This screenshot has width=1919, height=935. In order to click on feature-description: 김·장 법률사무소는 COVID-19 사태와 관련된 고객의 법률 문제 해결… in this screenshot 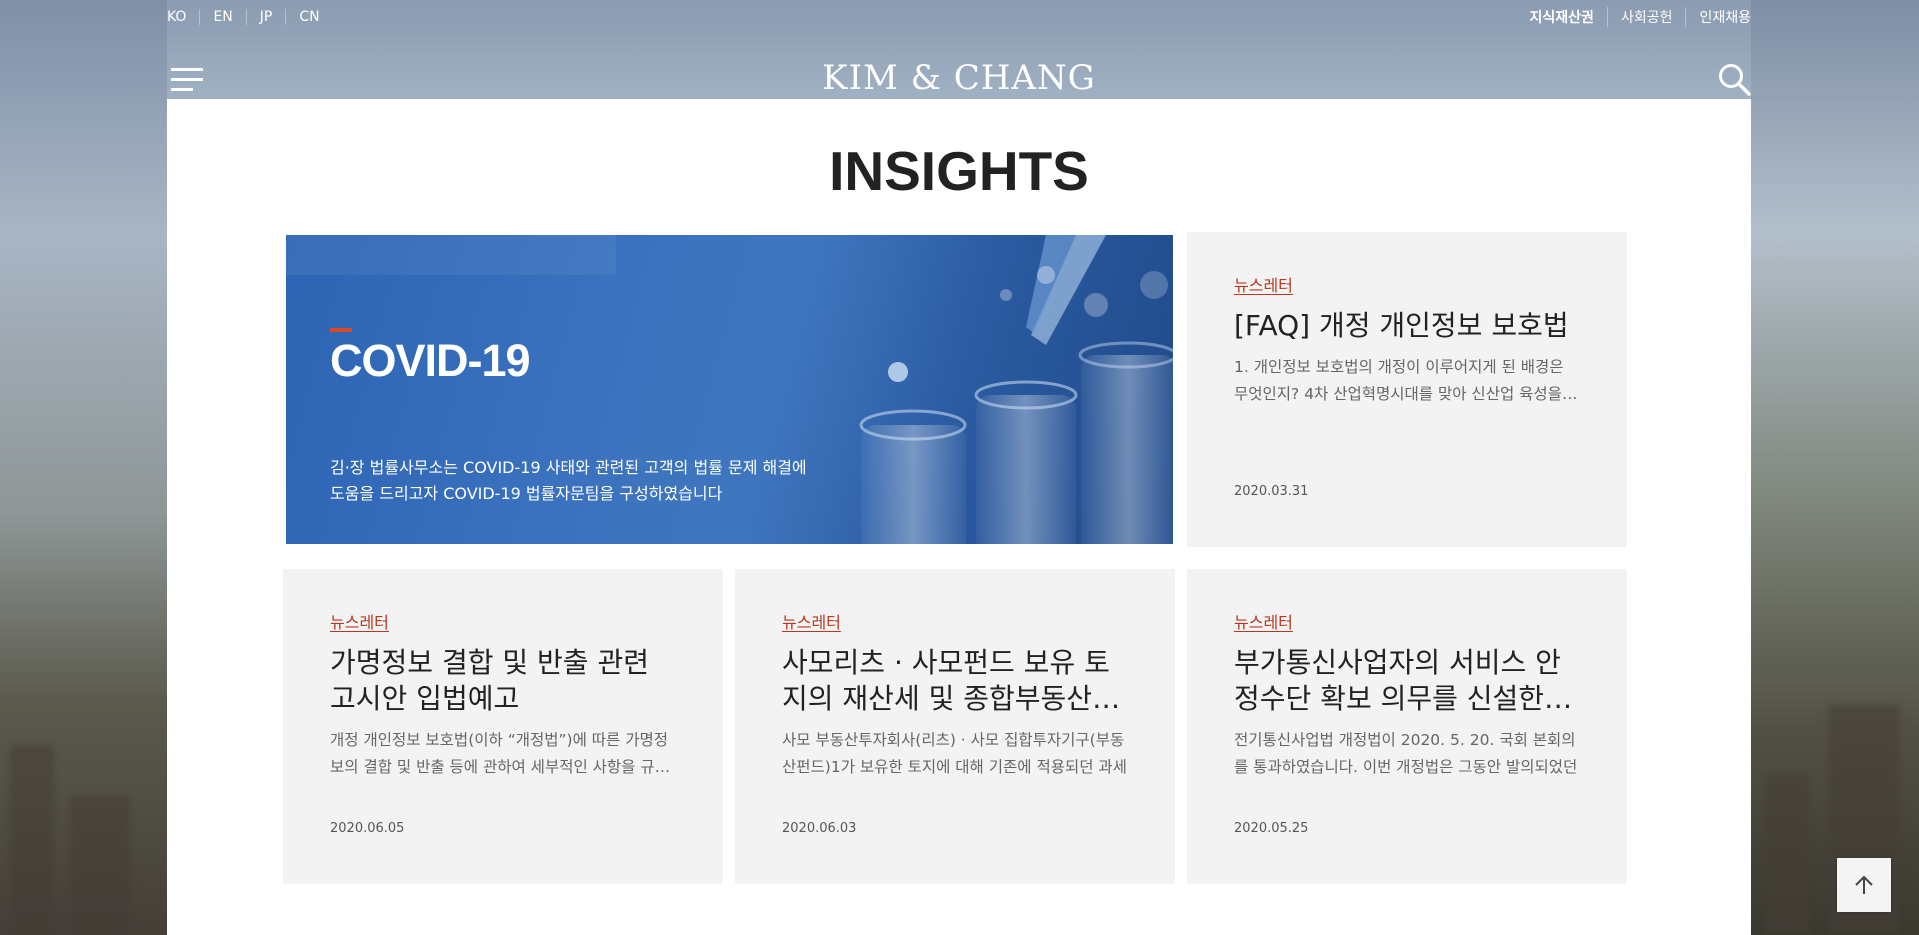, I will do `click(600, 481)`.